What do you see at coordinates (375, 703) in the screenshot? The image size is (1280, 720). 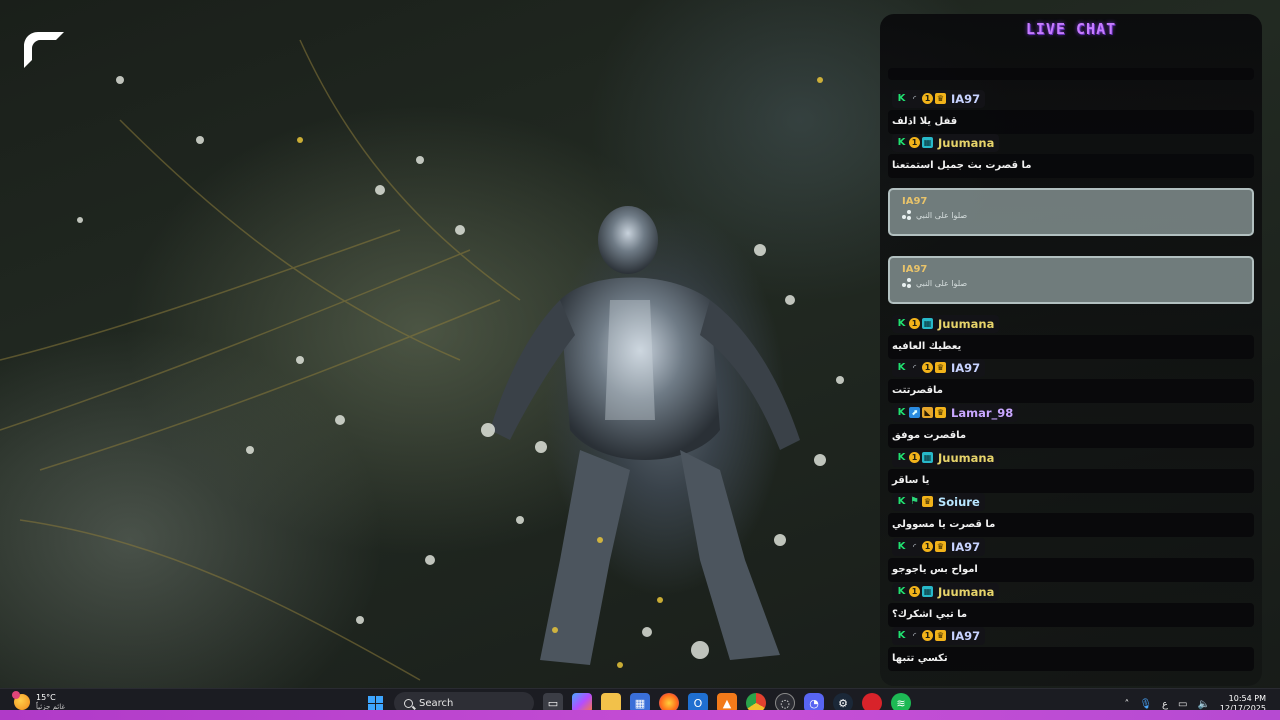 I see `windows-icon` at bounding box center [375, 703].